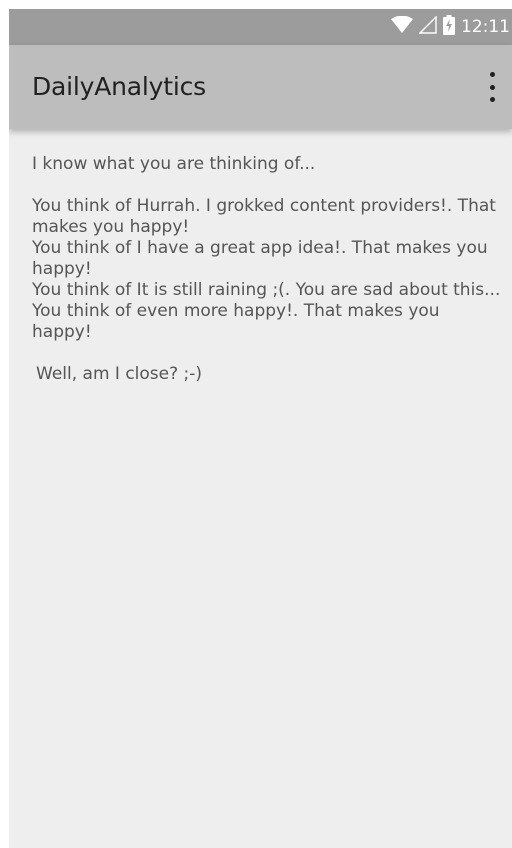  I want to click on app-bar: DailyAnalytics, so click(260, 87).